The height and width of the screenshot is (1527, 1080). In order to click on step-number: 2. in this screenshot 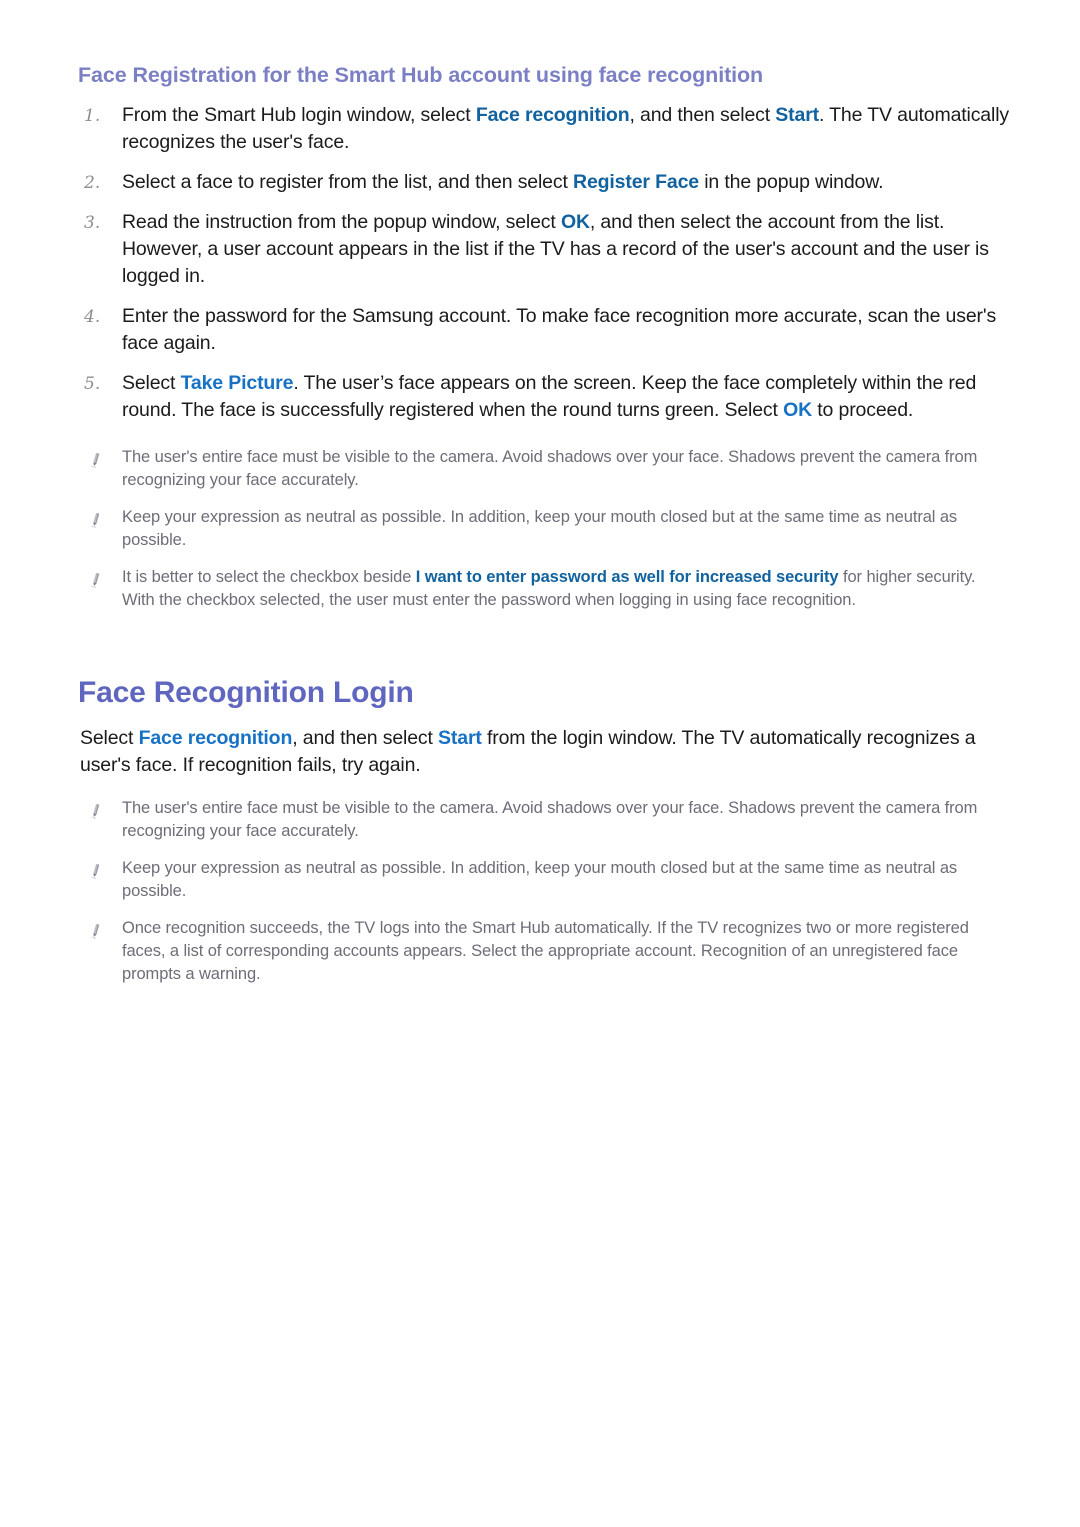, I will do `click(92, 182)`.